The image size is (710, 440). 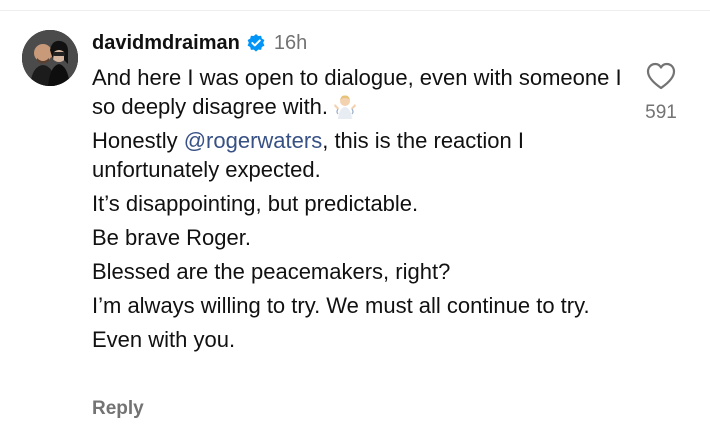 What do you see at coordinates (135, 140) in the screenshot?
I see `comment-text: Honestly` at bounding box center [135, 140].